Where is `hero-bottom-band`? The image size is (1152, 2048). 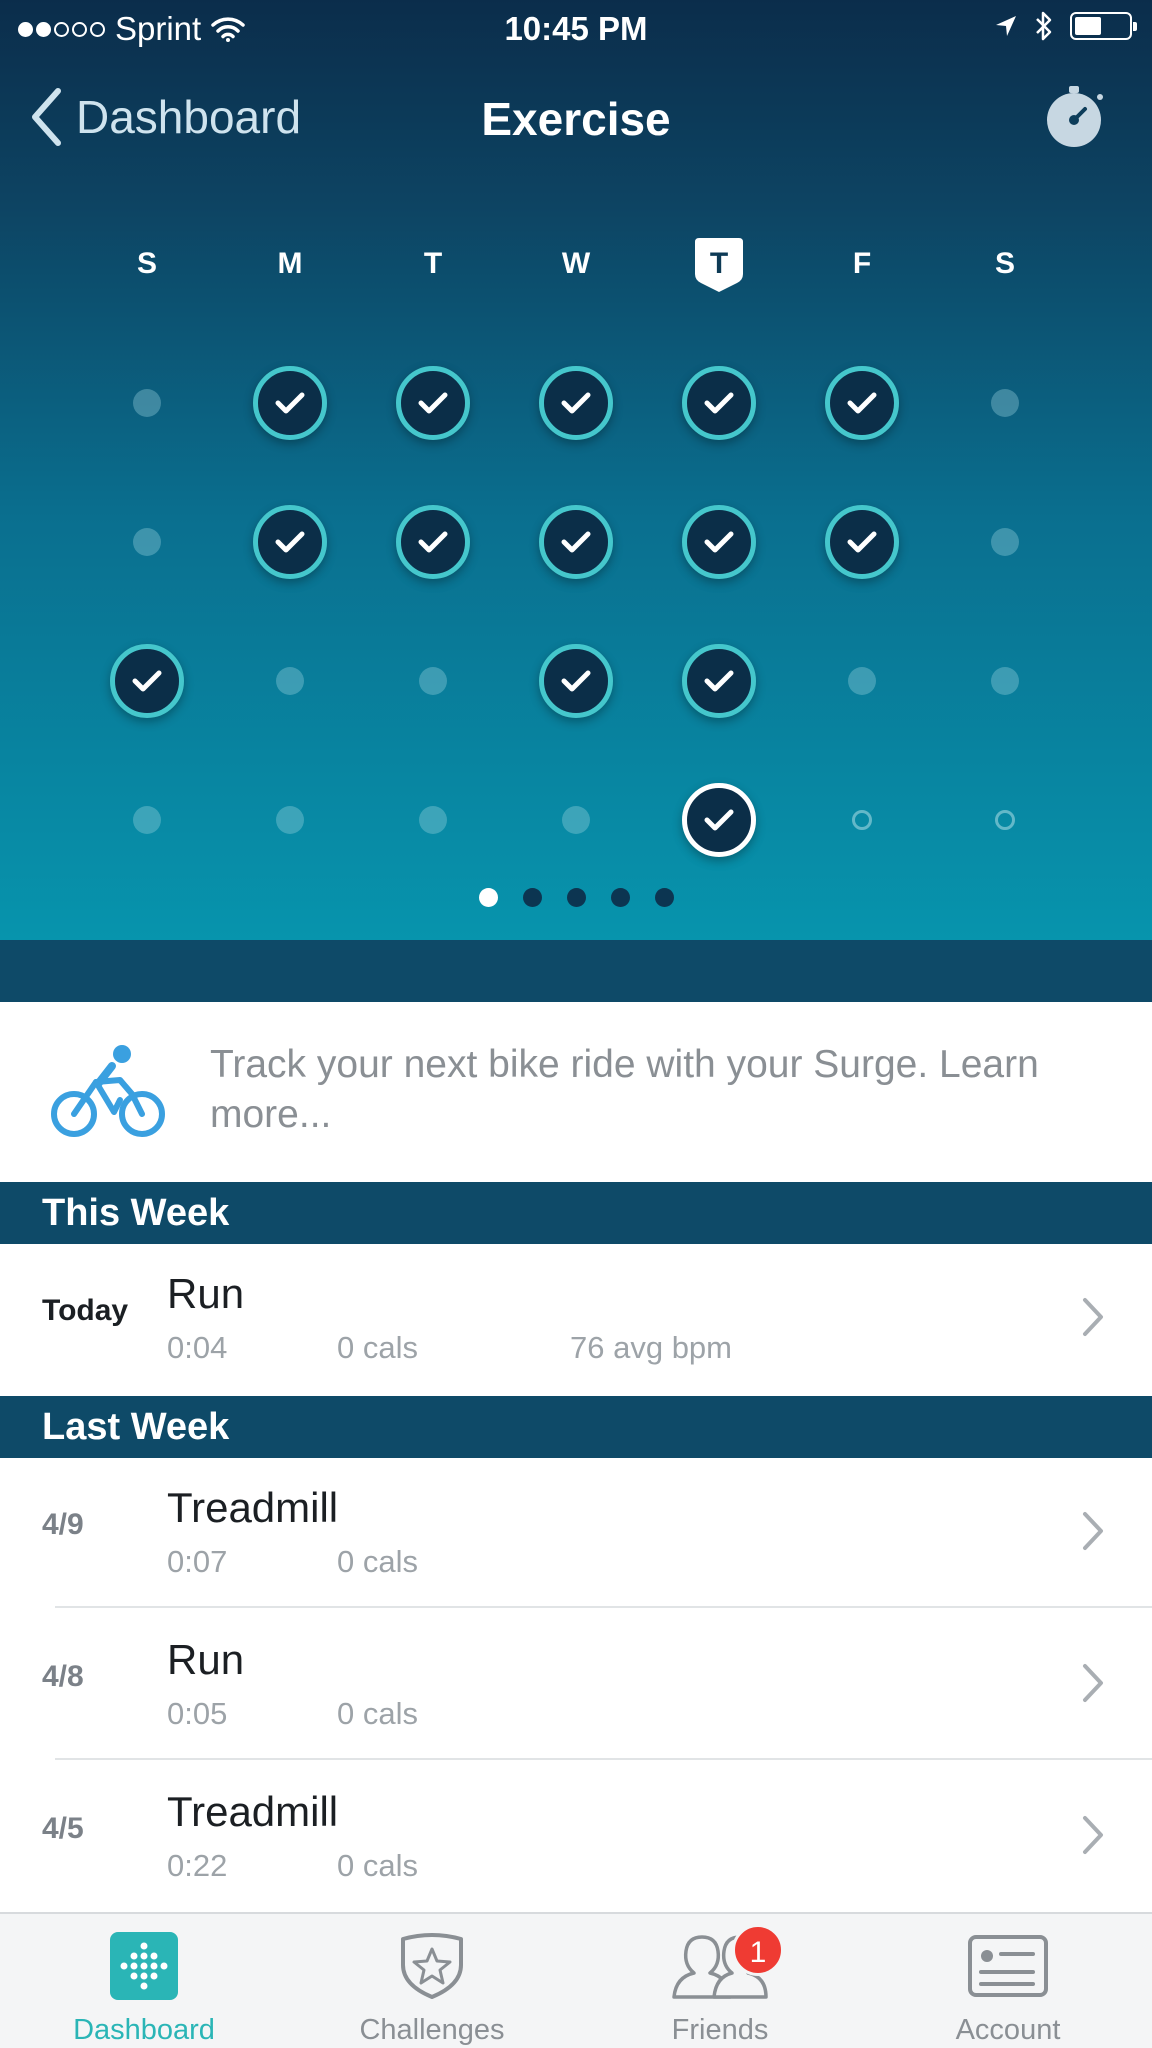 hero-bottom-band is located at coordinates (576, 971).